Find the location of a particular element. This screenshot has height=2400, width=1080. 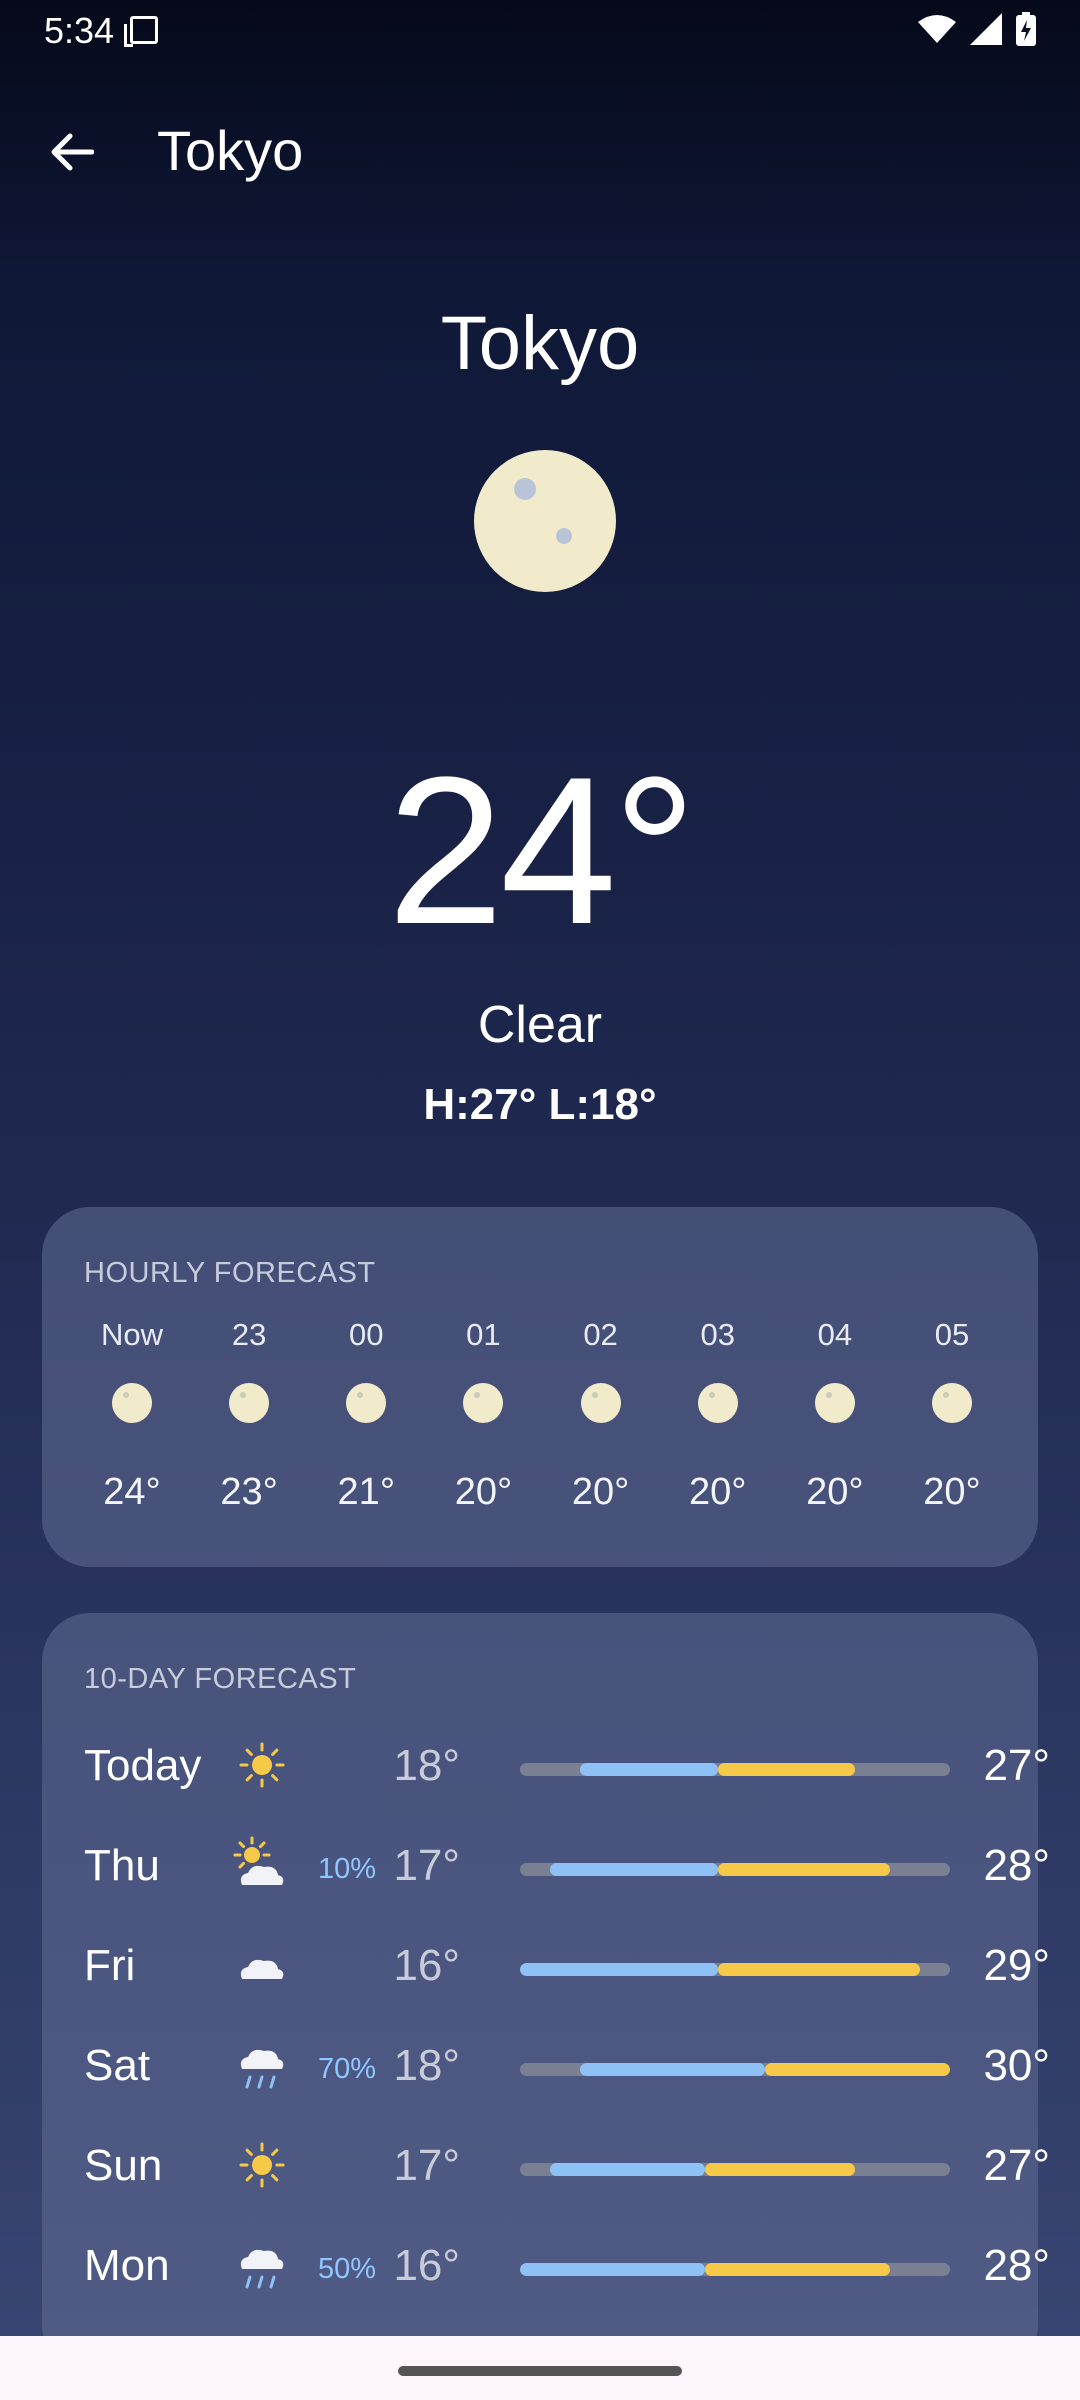

hourly-item: 04 20° is located at coordinates (835, 1427).